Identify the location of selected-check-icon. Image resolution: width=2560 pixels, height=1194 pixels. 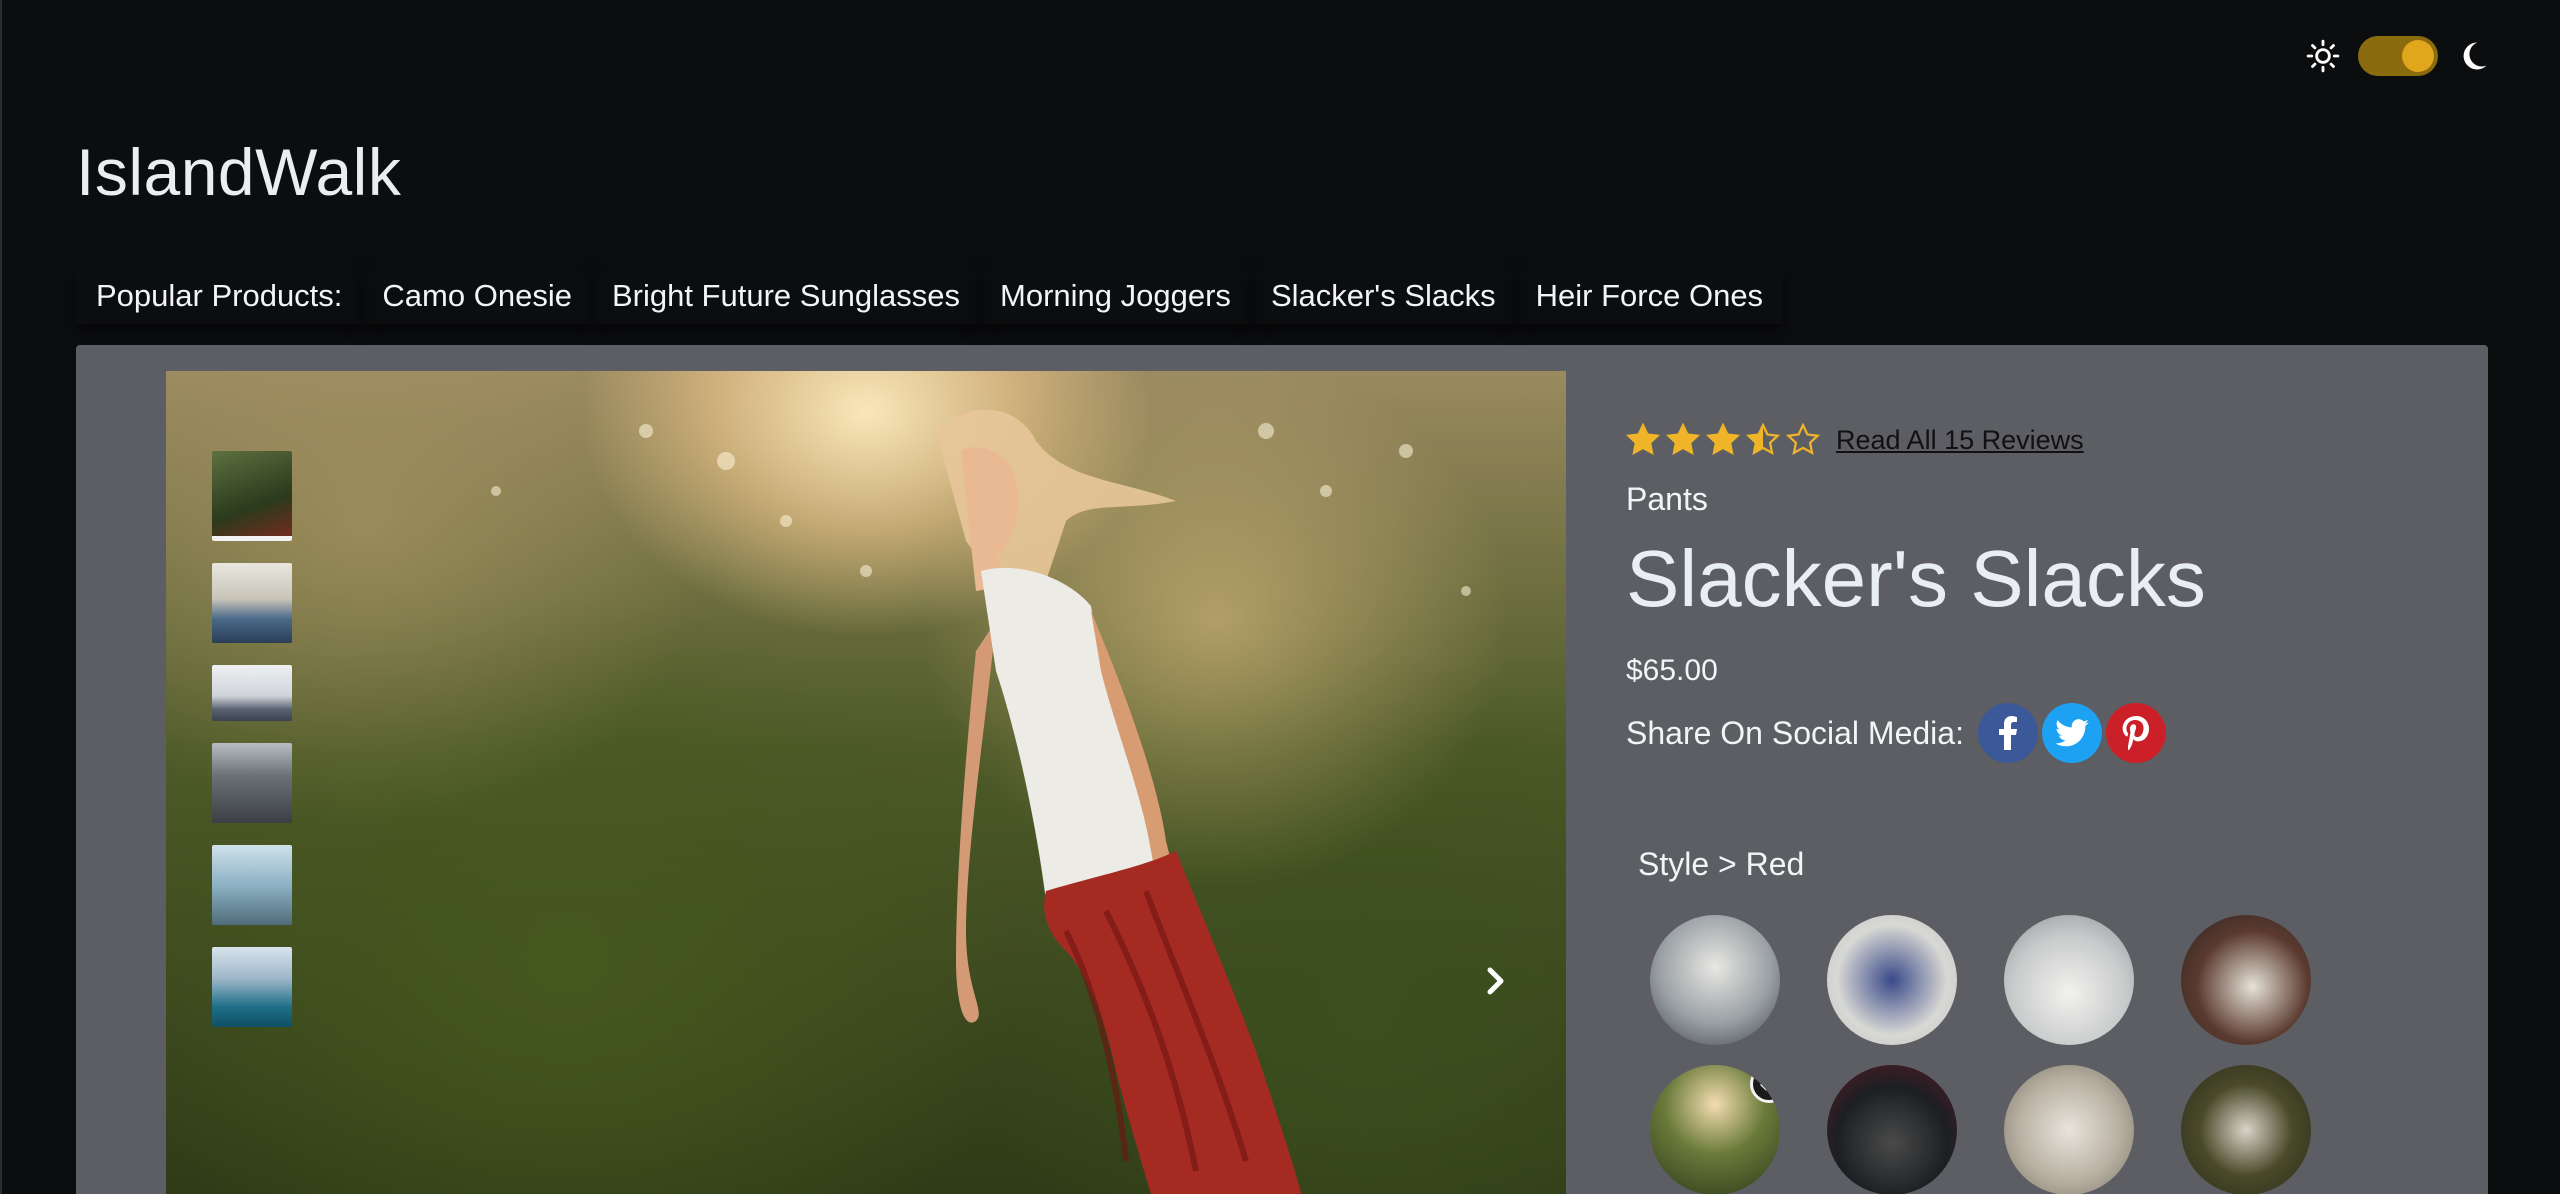
(1765, 1084).